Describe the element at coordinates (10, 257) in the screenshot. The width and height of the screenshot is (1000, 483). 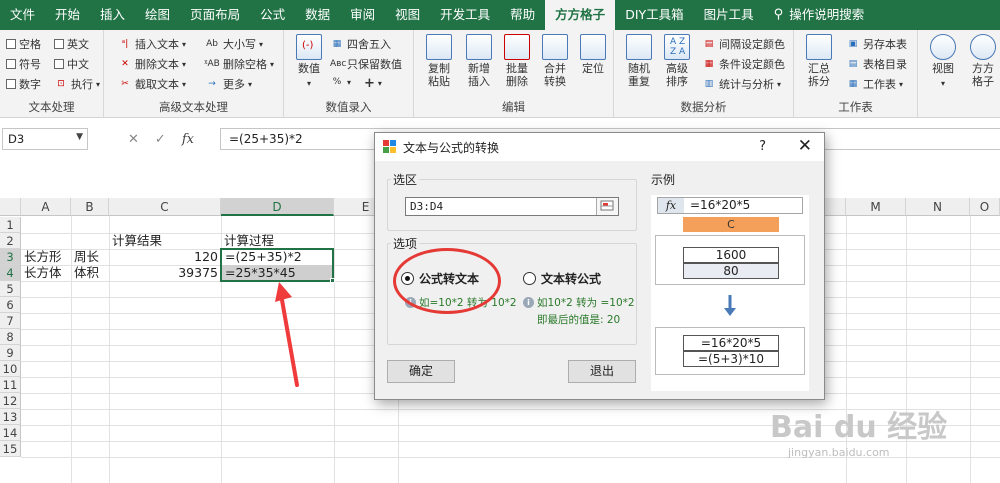
I see `row-header-3: 3` at that location.